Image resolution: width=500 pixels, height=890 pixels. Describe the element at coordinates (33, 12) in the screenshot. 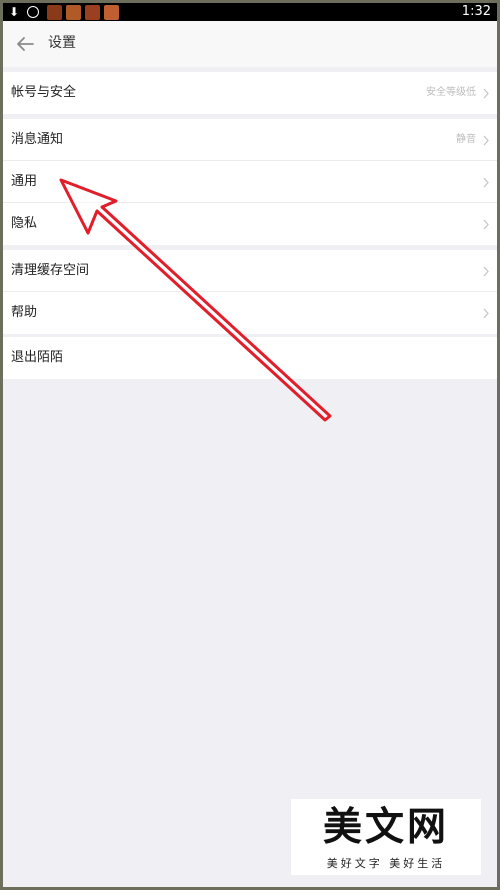

I see `chat-notification-icon` at that location.